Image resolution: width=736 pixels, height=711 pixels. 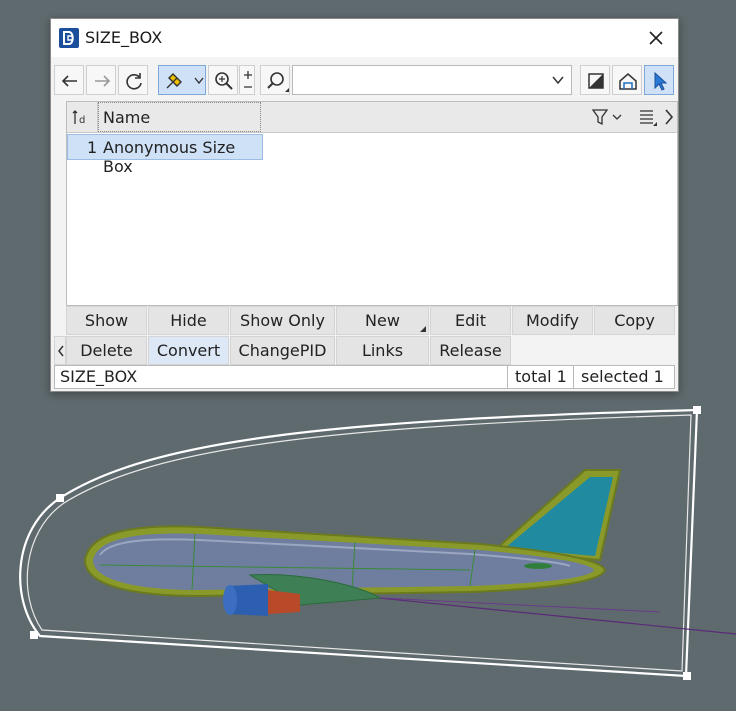 I want to click on sort-column-header: d, so click(x=82, y=117).